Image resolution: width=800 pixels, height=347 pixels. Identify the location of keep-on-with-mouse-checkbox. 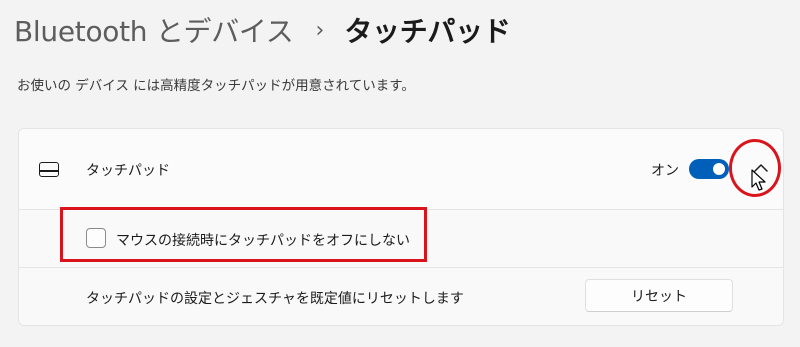
(96, 238).